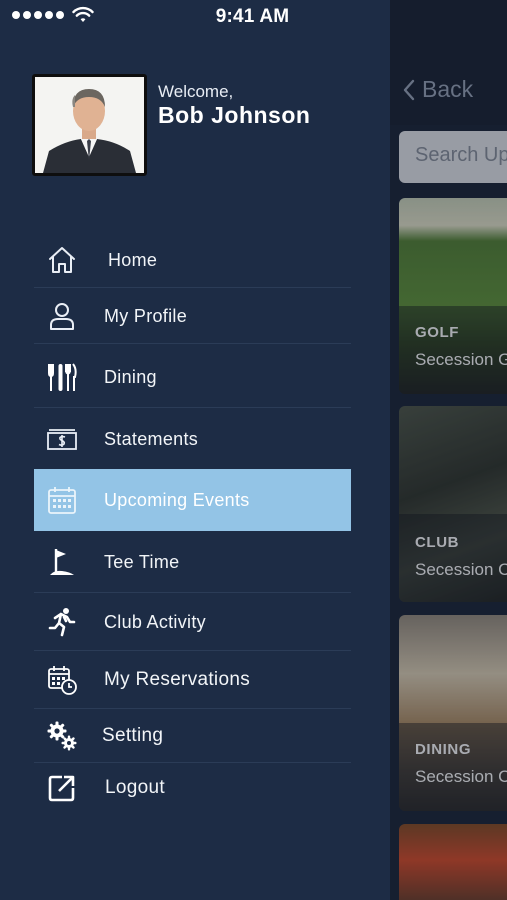  What do you see at coordinates (135, 787) in the screenshot?
I see `menu-label: Logout` at bounding box center [135, 787].